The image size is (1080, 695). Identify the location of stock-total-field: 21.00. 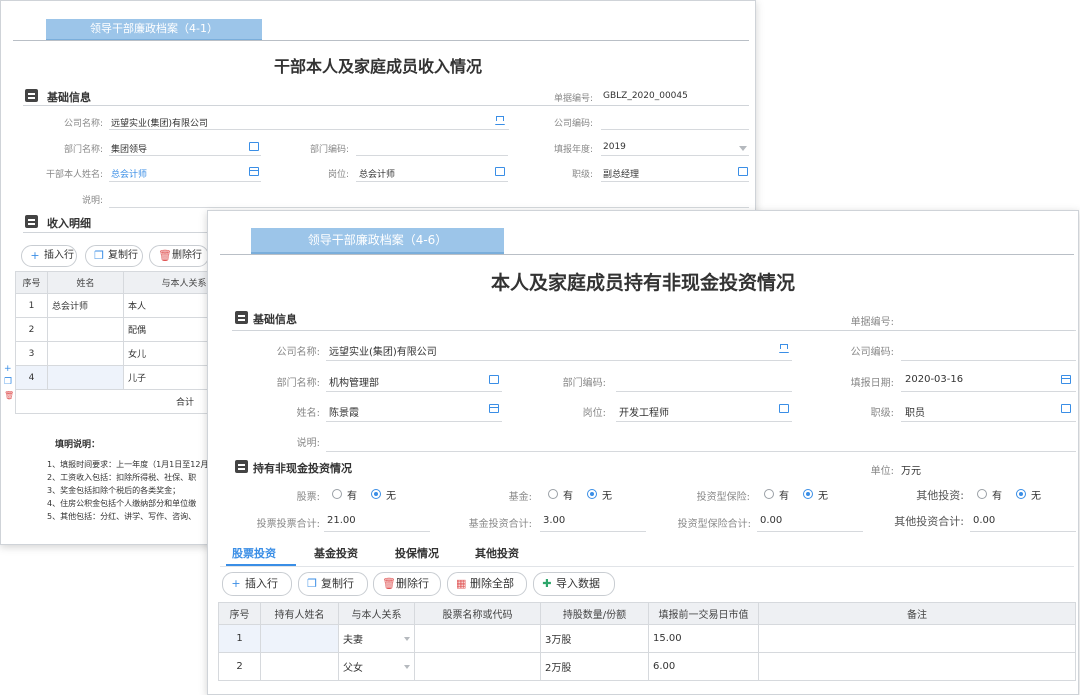
(341, 520).